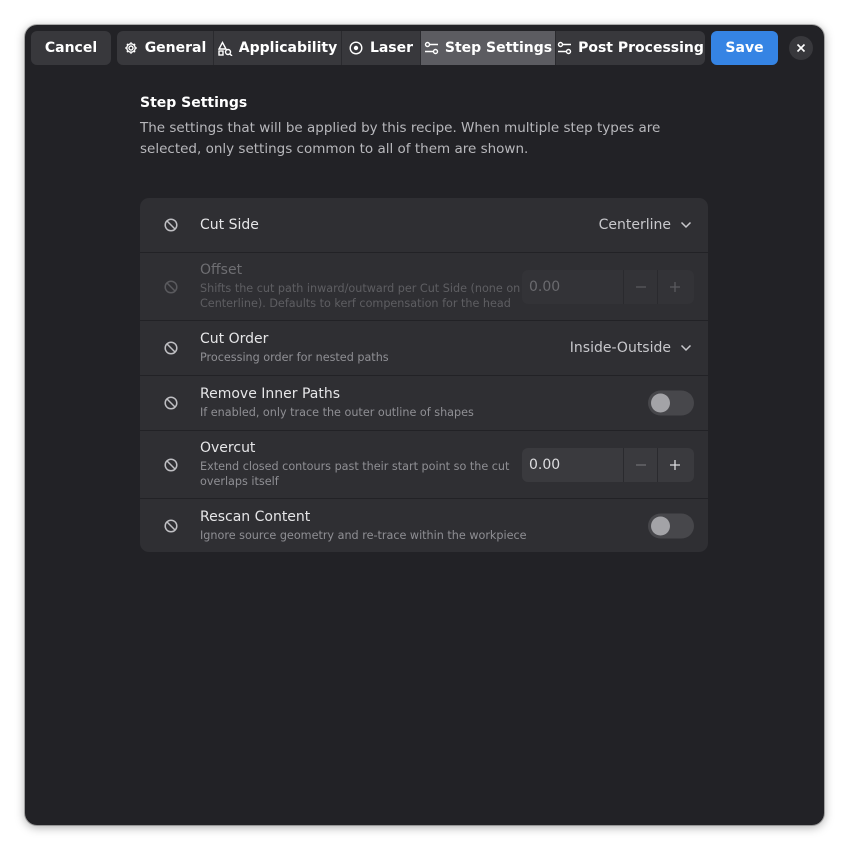 The image size is (849, 850). What do you see at coordinates (671, 525) in the screenshot?
I see `rescan-content-switch` at bounding box center [671, 525].